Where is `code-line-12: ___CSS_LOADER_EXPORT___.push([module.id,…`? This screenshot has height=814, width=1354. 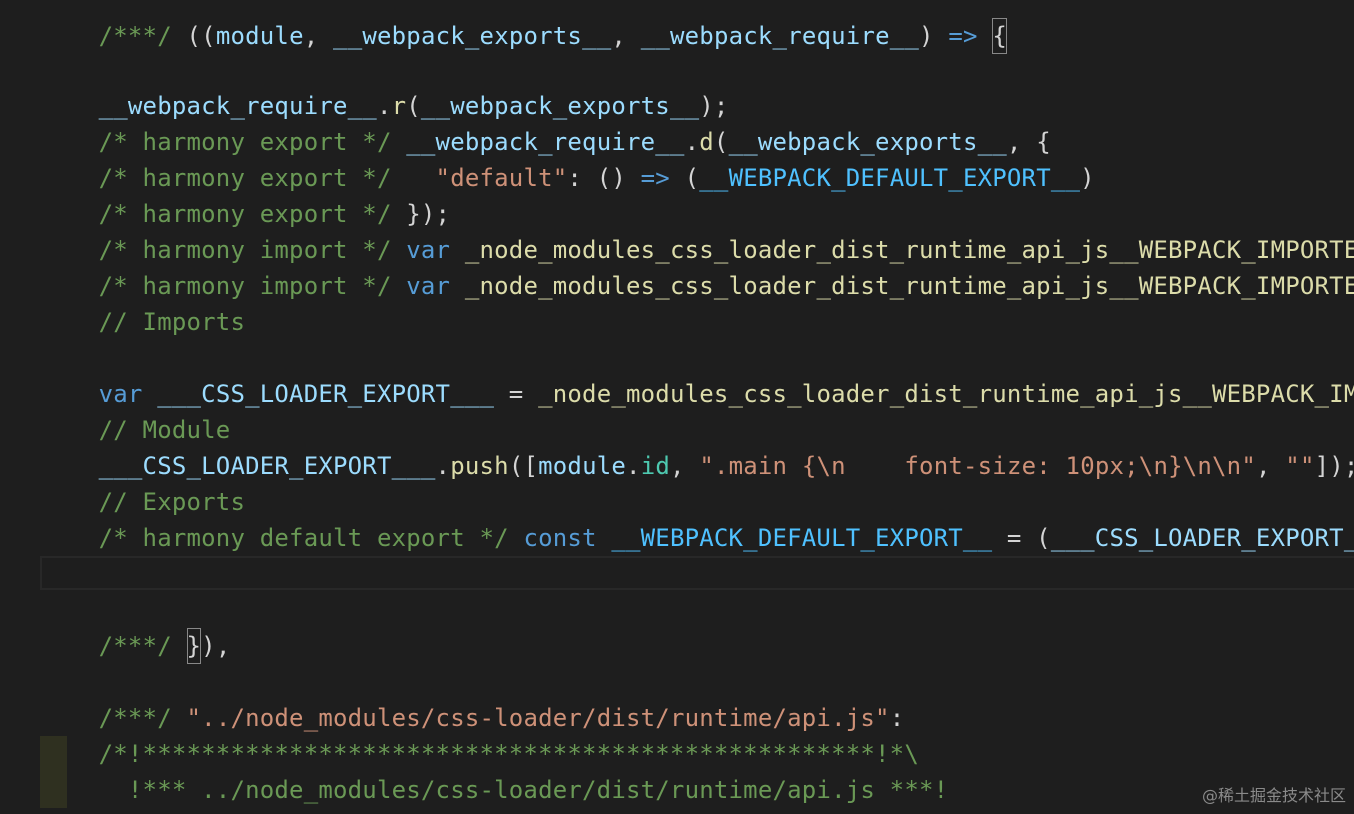 code-line-12: ___CSS_LOADER_EXPORT___.push([module.id,… is located at coordinates (697, 446).